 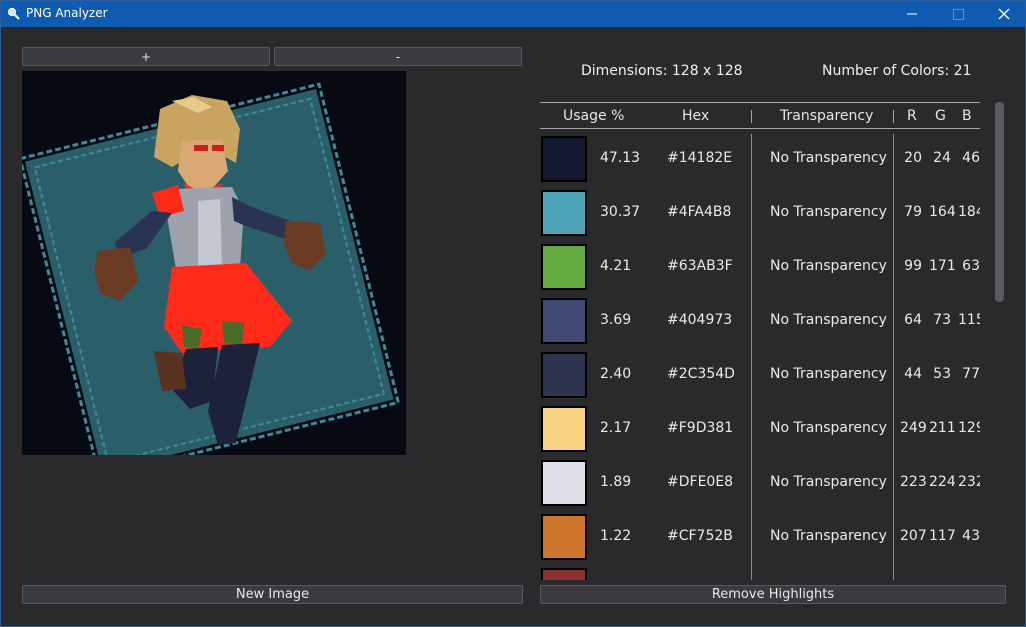 What do you see at coordinates (616, 482) in the screenshot?
I see `usage-cell: 1.89` at bounding box center [616, 482].